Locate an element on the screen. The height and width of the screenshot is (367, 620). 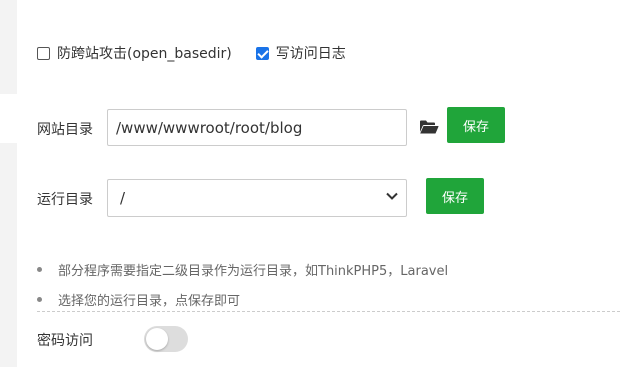
password-access-toggle is located at coordinates (166, 339).